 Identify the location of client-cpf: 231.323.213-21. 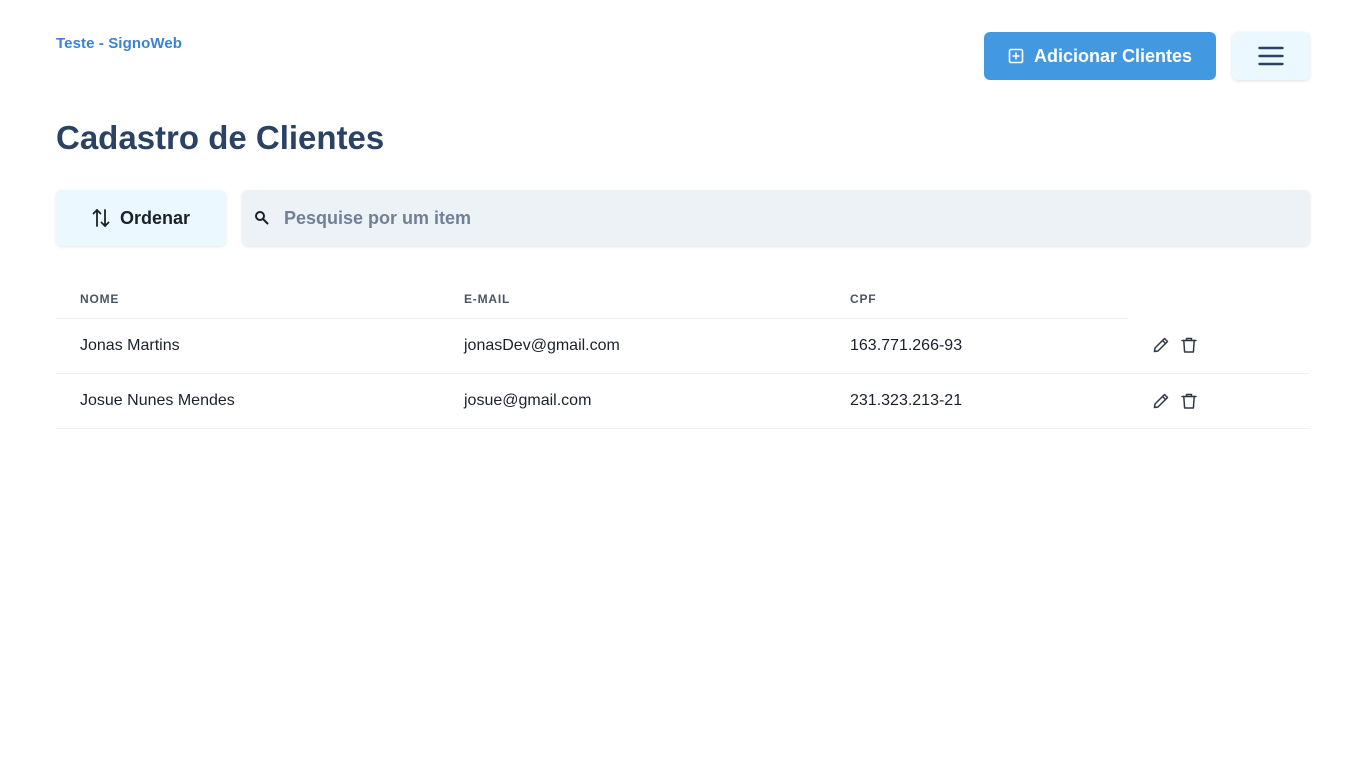
(977, 401).